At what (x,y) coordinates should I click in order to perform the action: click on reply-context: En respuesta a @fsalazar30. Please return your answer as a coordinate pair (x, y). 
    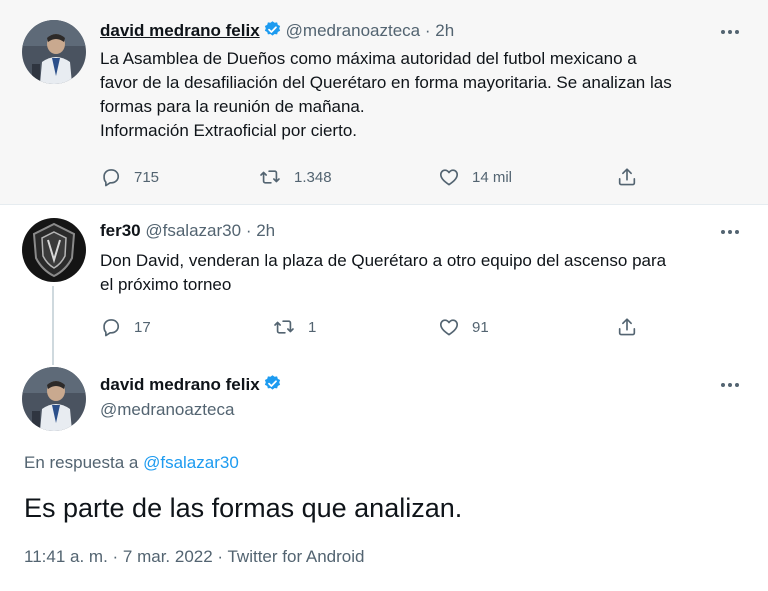
    Looking at the image, I should click on (131, 463).